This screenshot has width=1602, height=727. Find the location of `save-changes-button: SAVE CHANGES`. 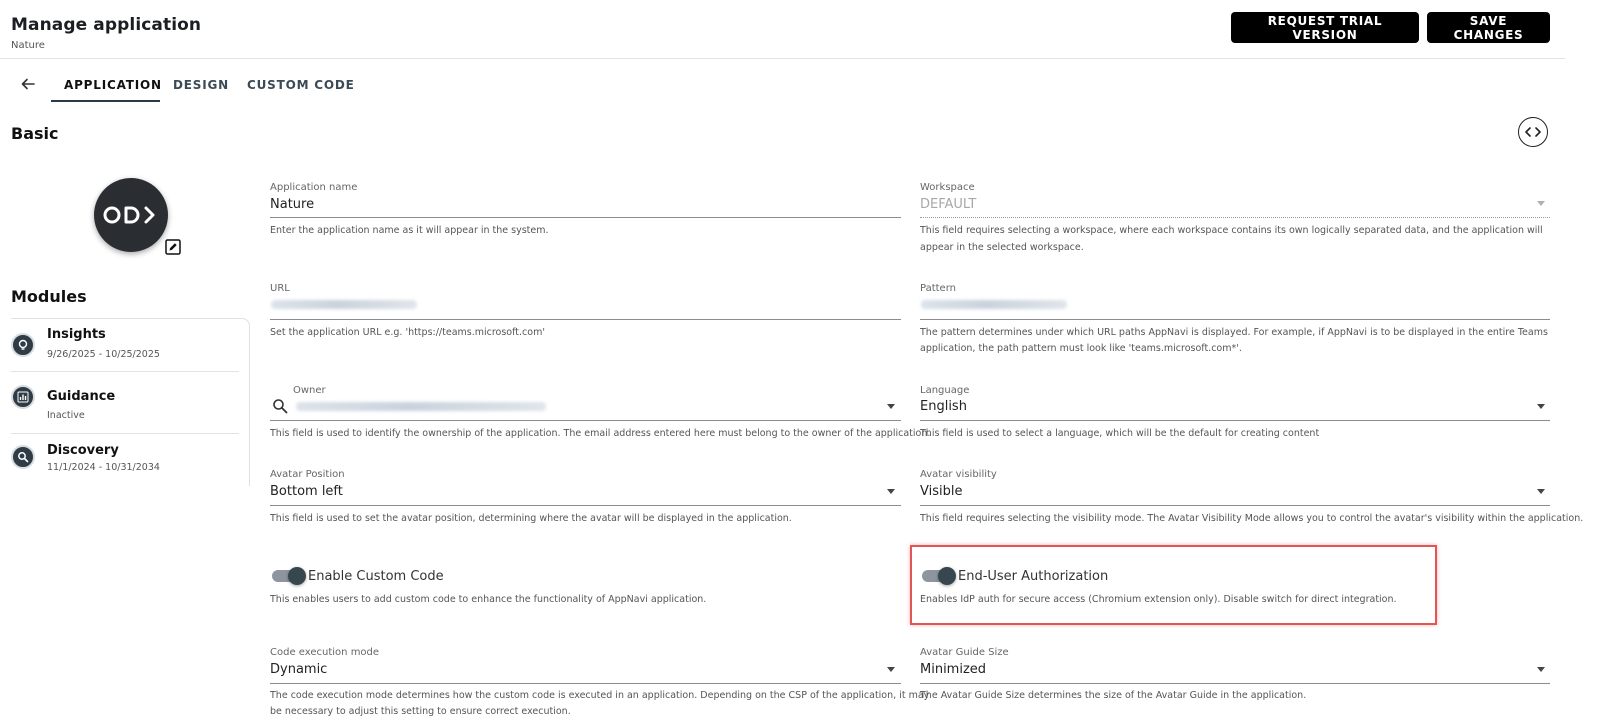

save-changes-button: SAVE CHANGES is located at coordinates (1488, 27).